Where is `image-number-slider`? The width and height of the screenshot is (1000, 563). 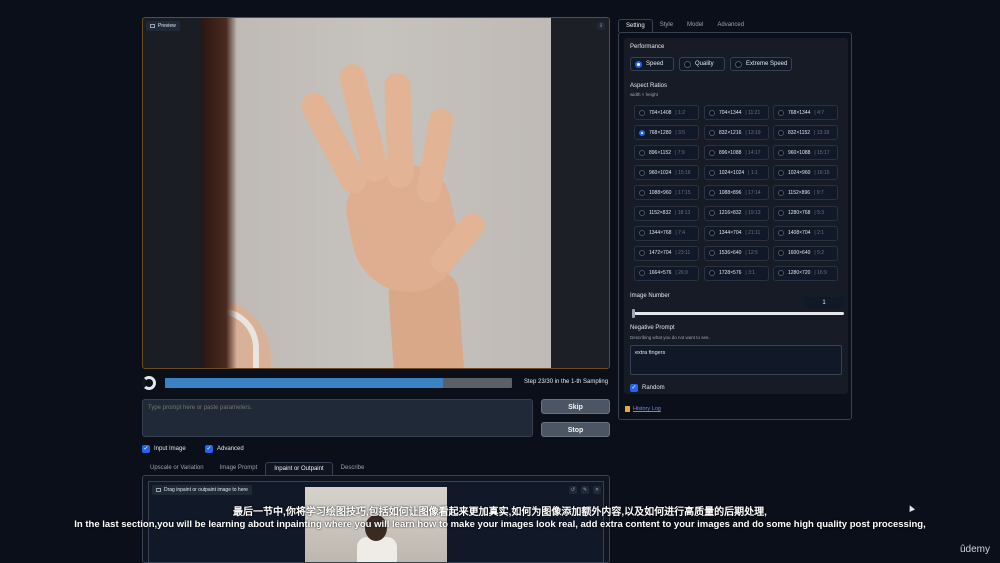 image-number-slider is located at coordinates (739, 313).